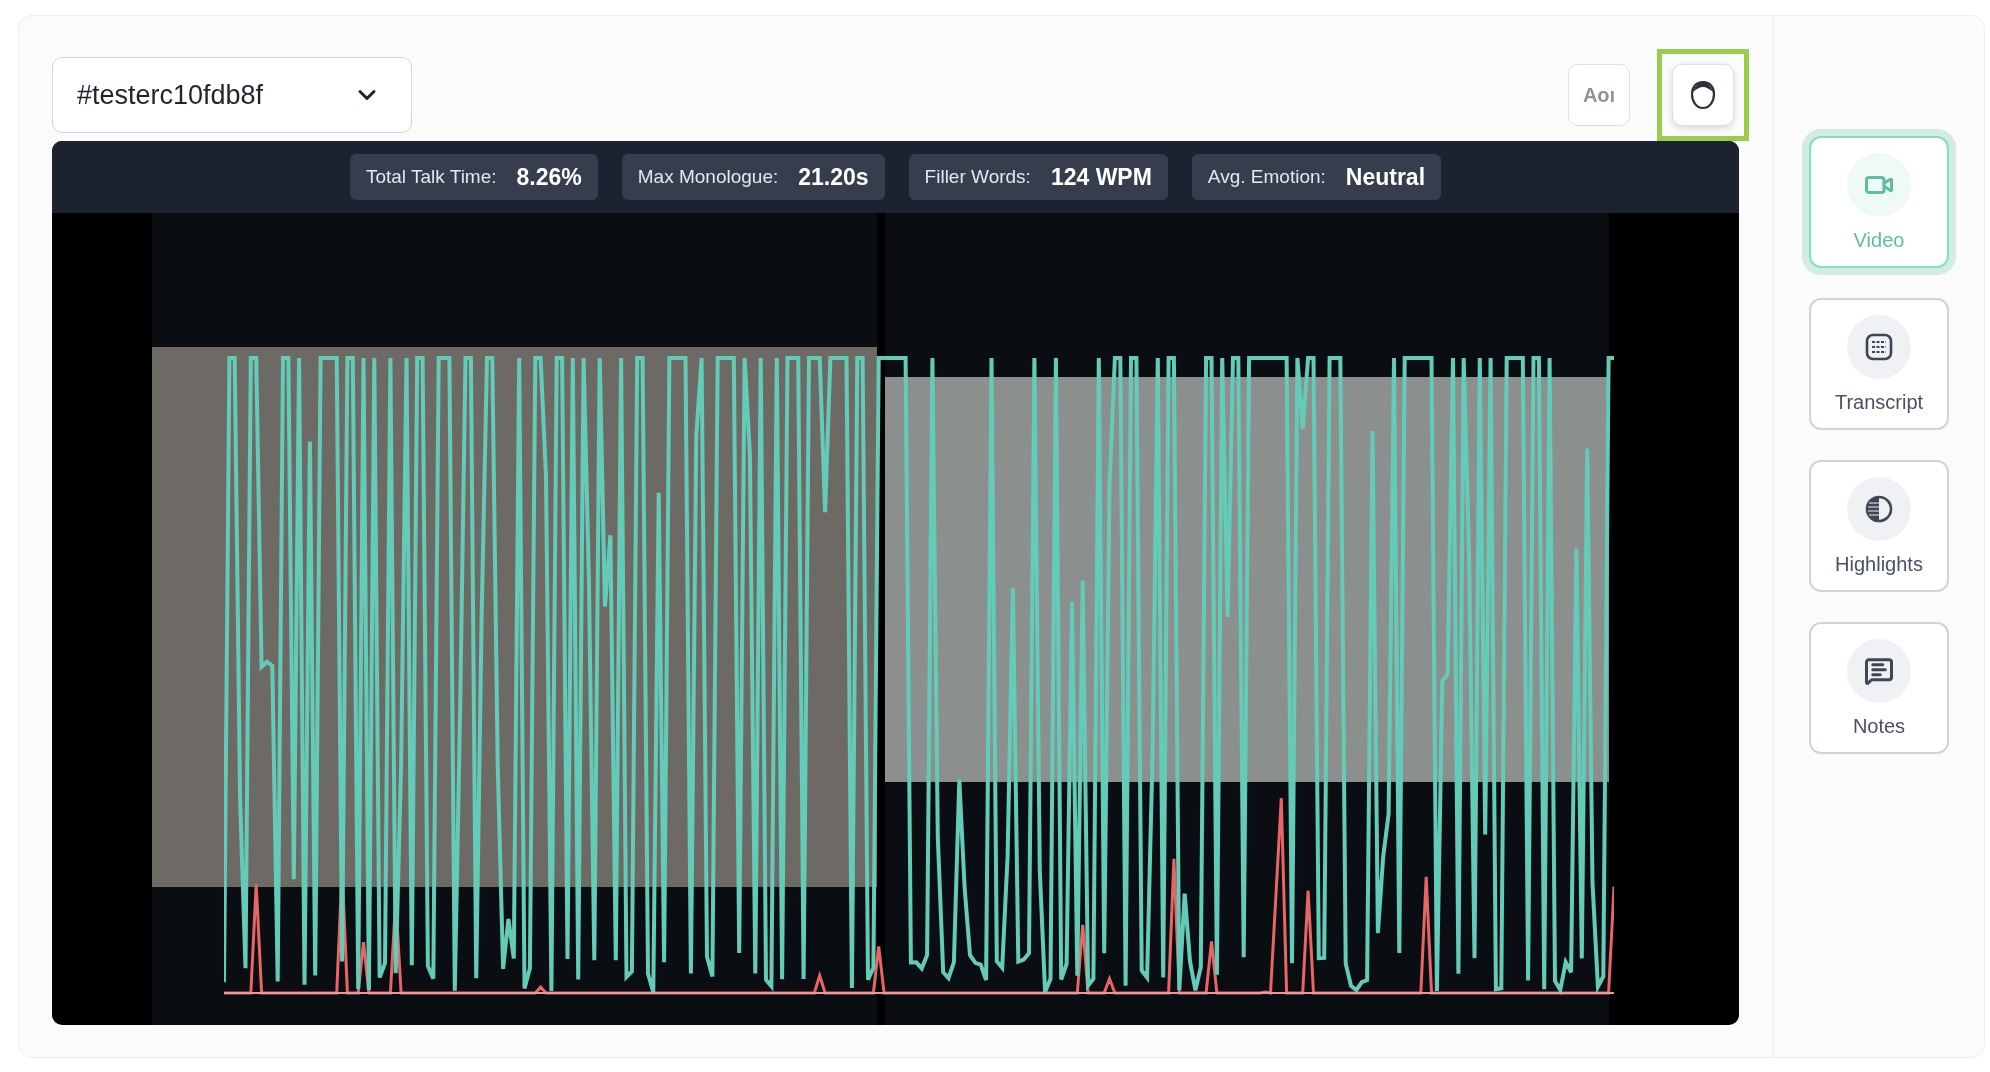 This screenshot has height=1072, width=1990. Describe the element at coordinates (549, 177) in the screenshot. I see `stat-value: 8.26%` at that location.